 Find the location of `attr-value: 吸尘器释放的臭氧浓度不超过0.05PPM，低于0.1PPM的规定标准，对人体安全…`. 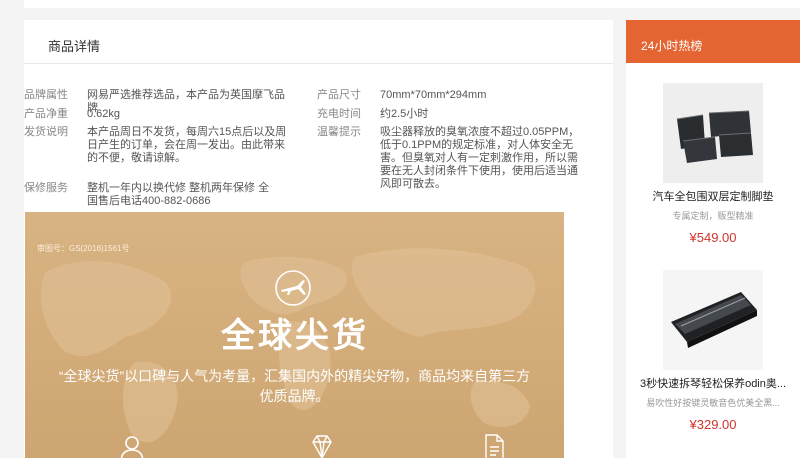

attr-value: 吸尘器释放的臭氧浓度不超过0.05PPM，低于0.1PPM的规定标准，对人体安全… is located at coordinates (480, 158).